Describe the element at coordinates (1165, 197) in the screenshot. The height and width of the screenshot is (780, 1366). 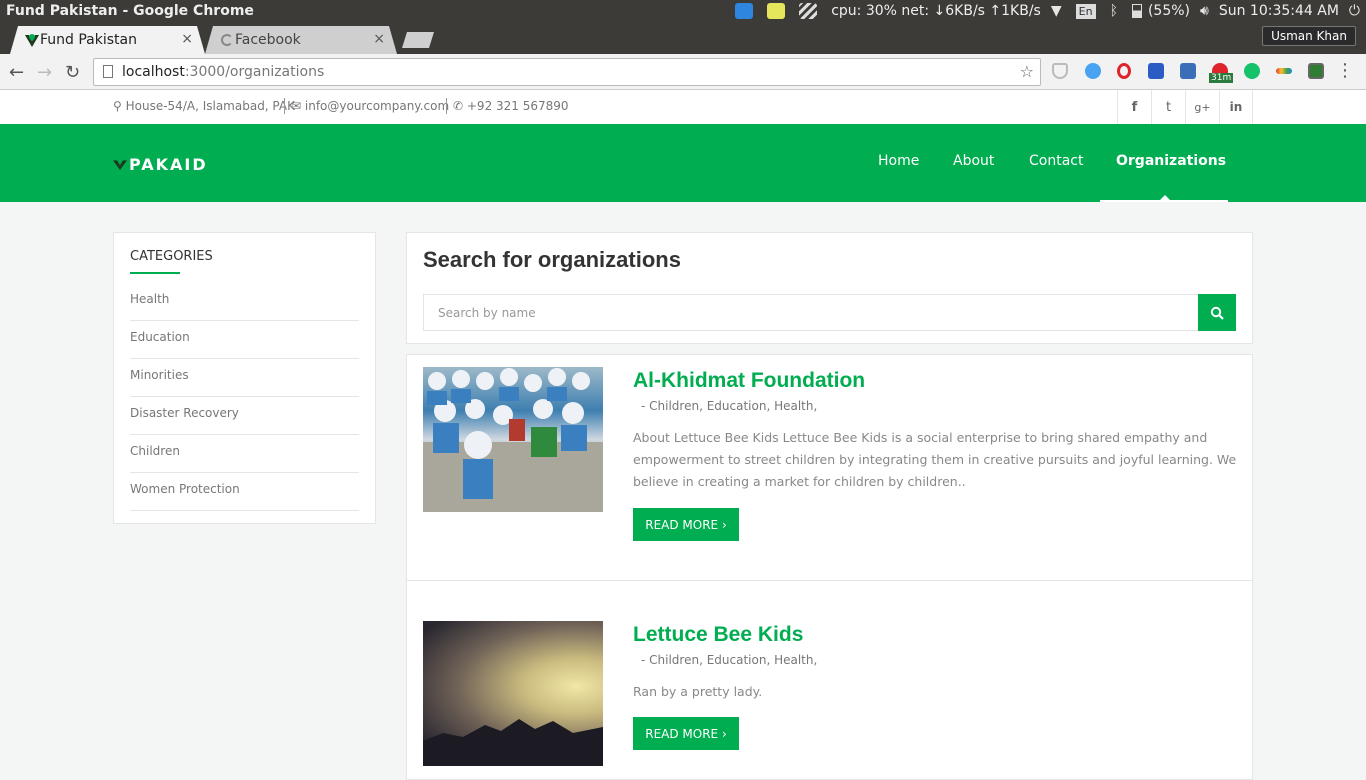
I see `active-nav-caret` at that location.